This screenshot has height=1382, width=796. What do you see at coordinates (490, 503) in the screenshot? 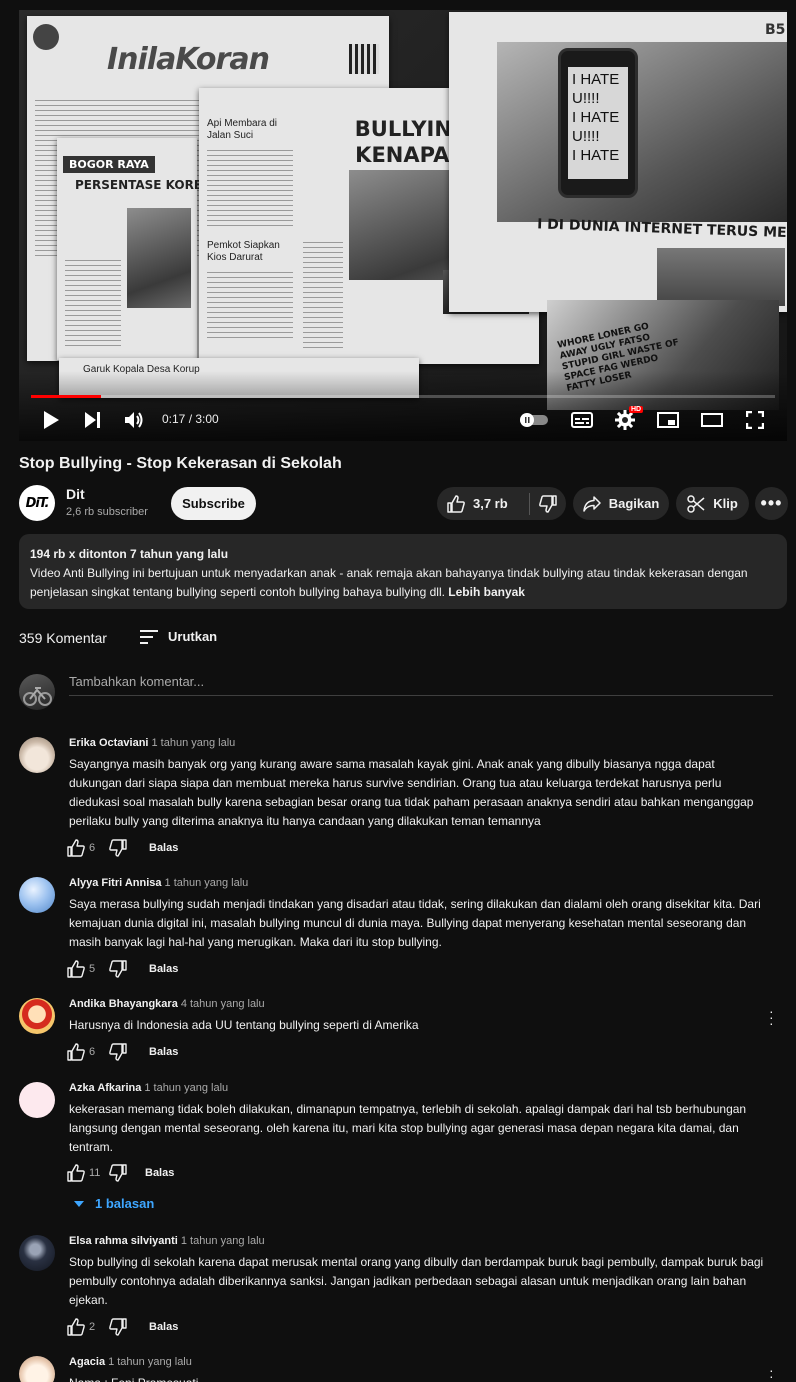
I see `like-count: 3,7 rb` at bounding box center [490, 503].